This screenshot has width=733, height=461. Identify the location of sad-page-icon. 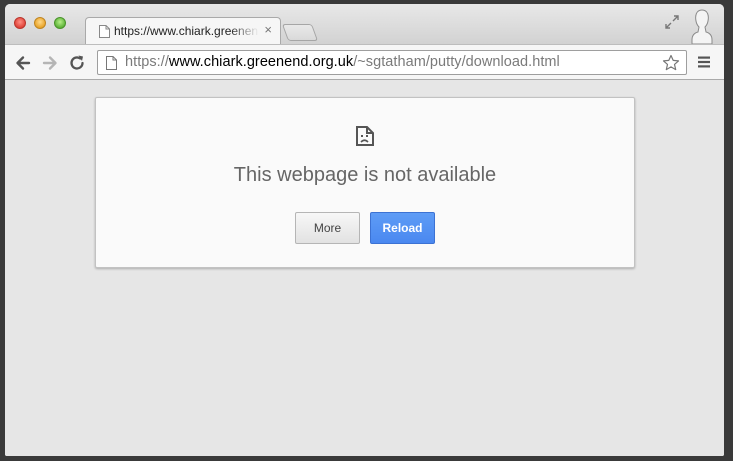
(365, 136).